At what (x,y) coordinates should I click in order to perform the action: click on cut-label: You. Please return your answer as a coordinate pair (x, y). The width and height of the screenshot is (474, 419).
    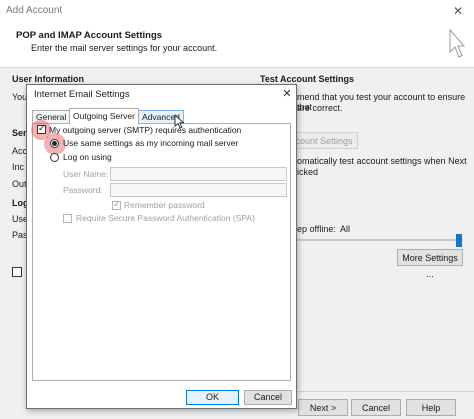
    Looking at the image, I should click on (20, 97).